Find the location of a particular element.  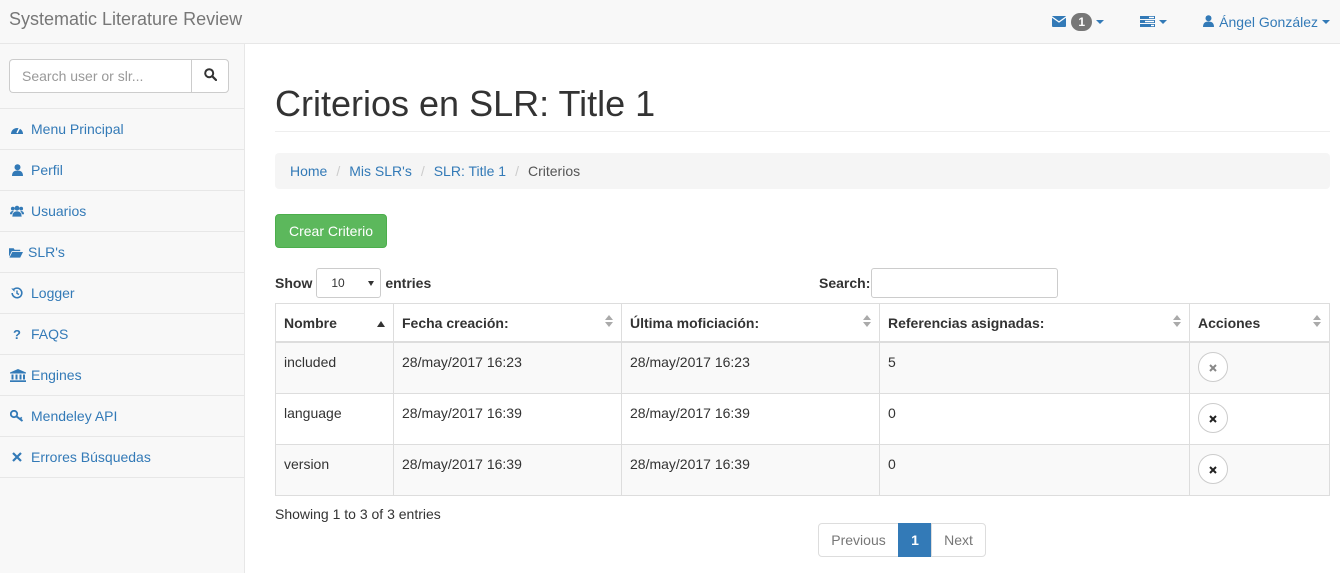

sidebar-item-menu-principal: Menu Principal is located at coordinates (122, 129).